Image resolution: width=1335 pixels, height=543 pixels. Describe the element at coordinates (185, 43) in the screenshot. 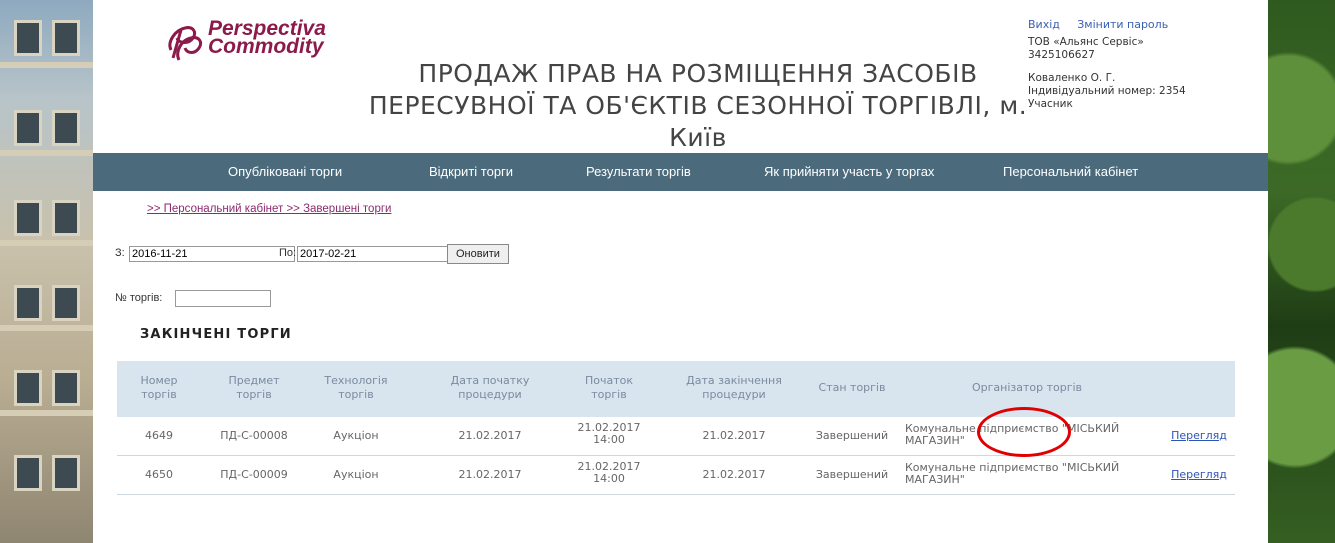

I see `logo-mark-icon` at that location.